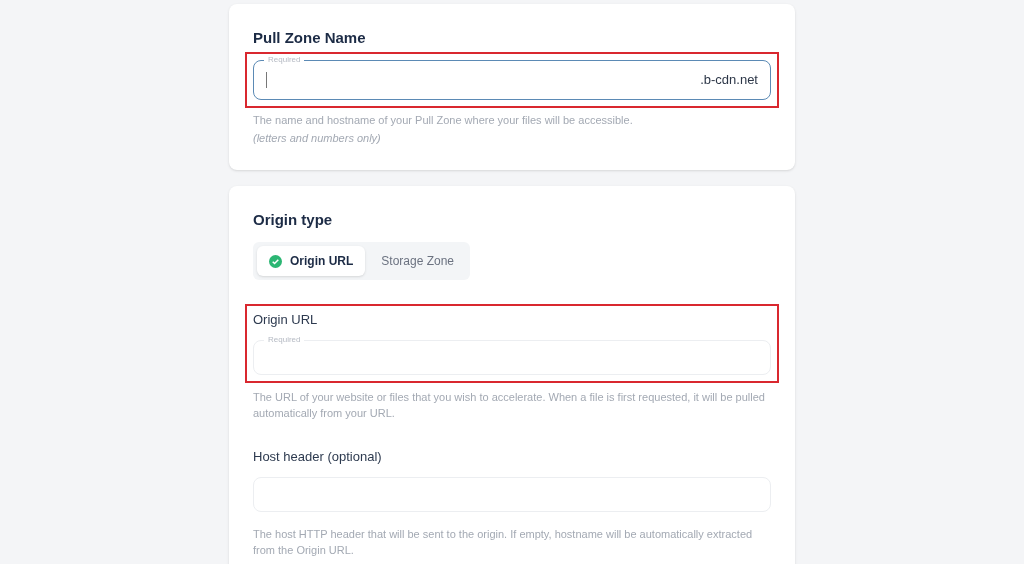  I want to click on text-cursor, so click(266, 80).